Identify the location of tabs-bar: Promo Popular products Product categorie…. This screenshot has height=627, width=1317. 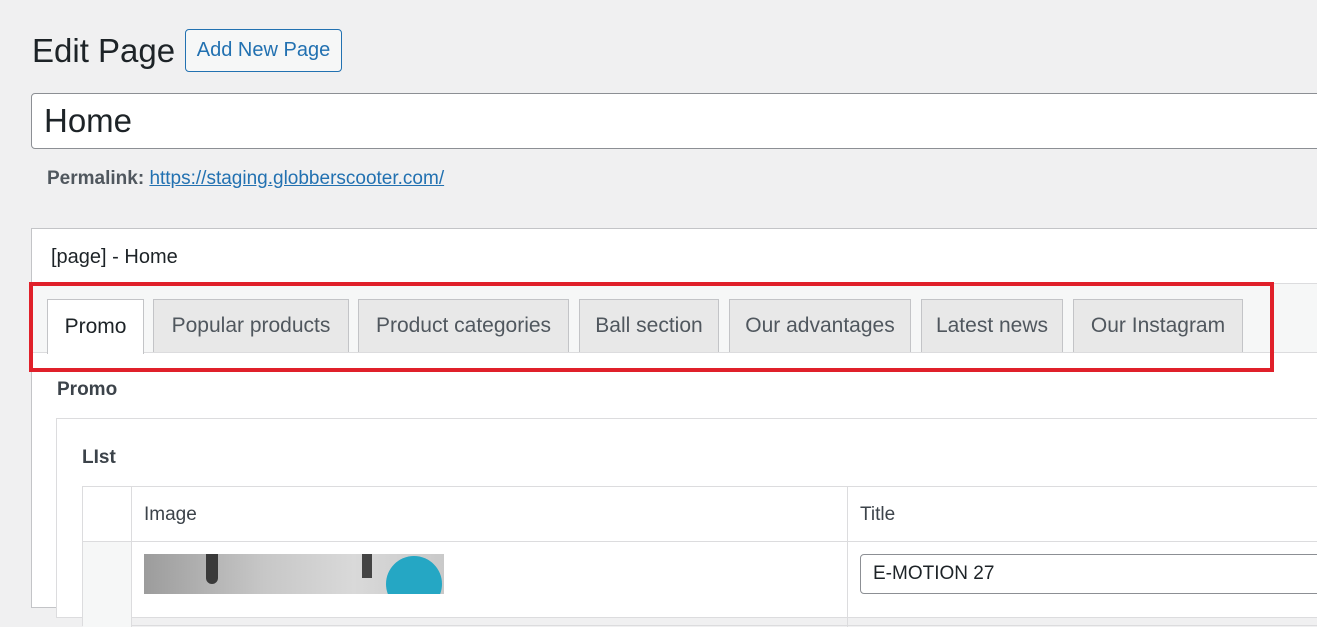
(674, 318).